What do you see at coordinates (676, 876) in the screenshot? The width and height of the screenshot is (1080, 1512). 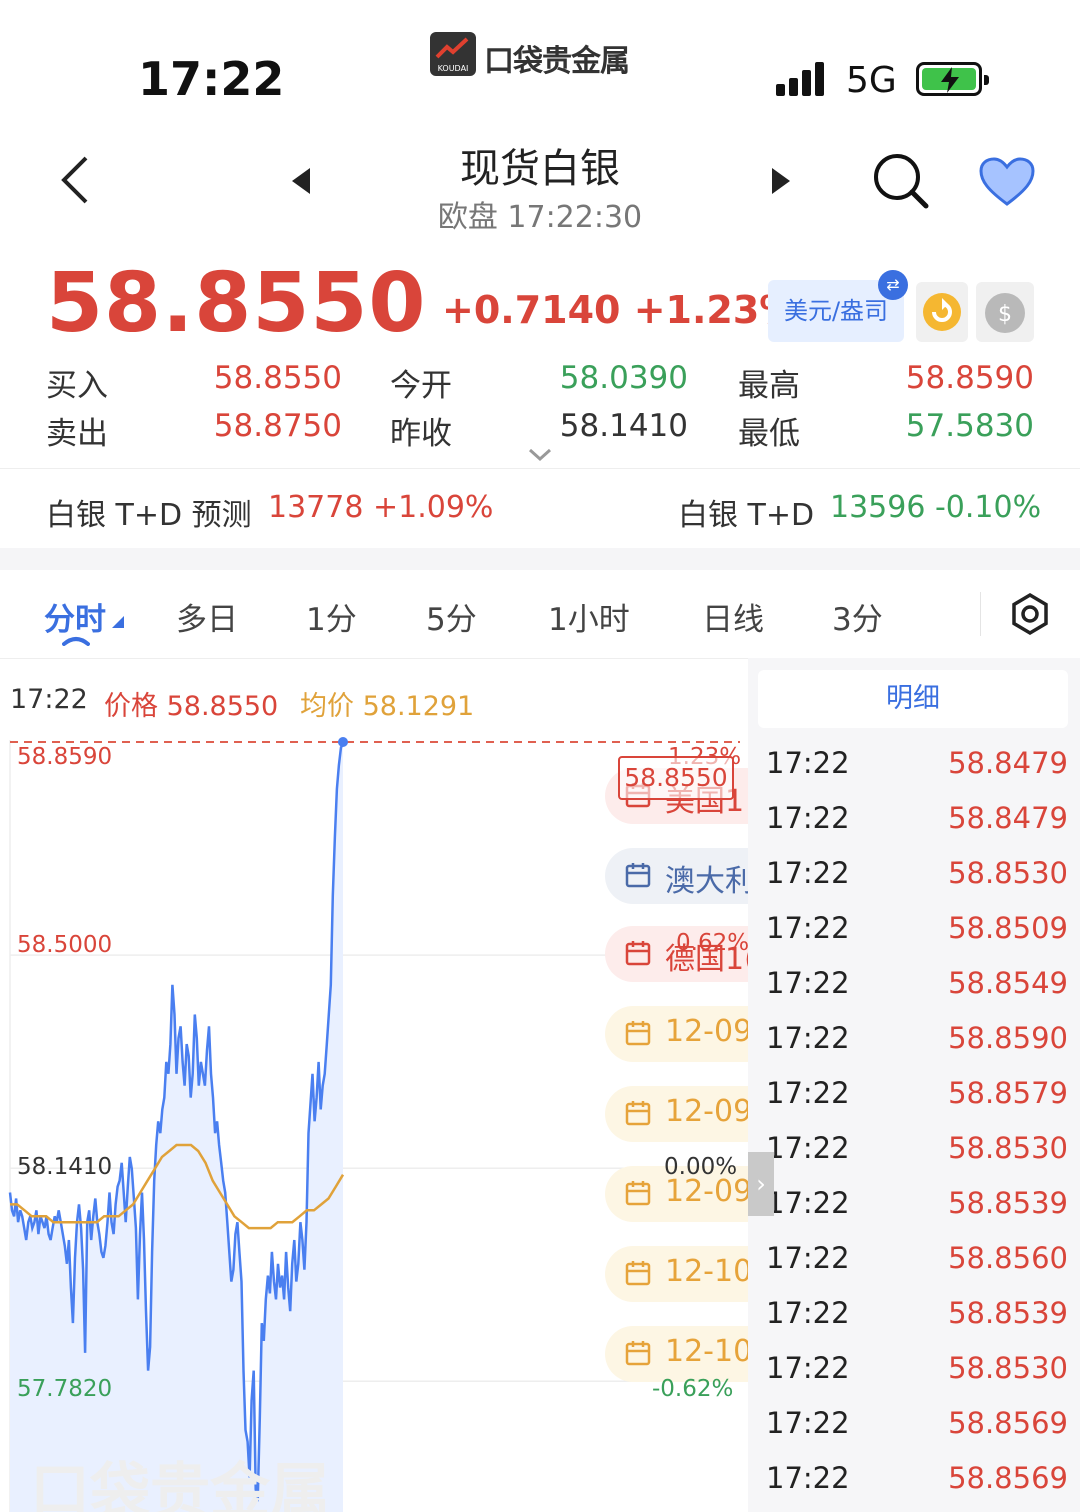 I see `event-pill: 澳大利` at bounding box center [676, 876].